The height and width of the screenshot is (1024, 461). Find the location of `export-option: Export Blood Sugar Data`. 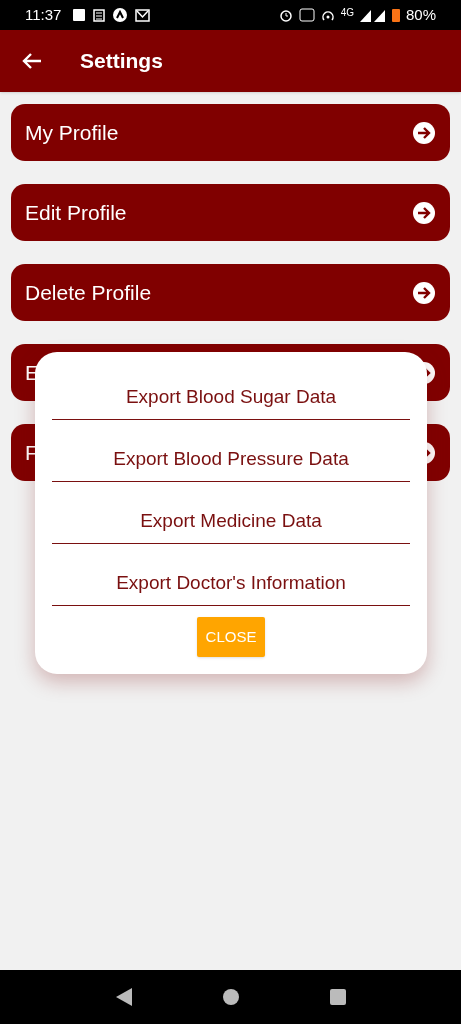

export-option: Export Blood Sugar Data is located at coordinates (231, 398).